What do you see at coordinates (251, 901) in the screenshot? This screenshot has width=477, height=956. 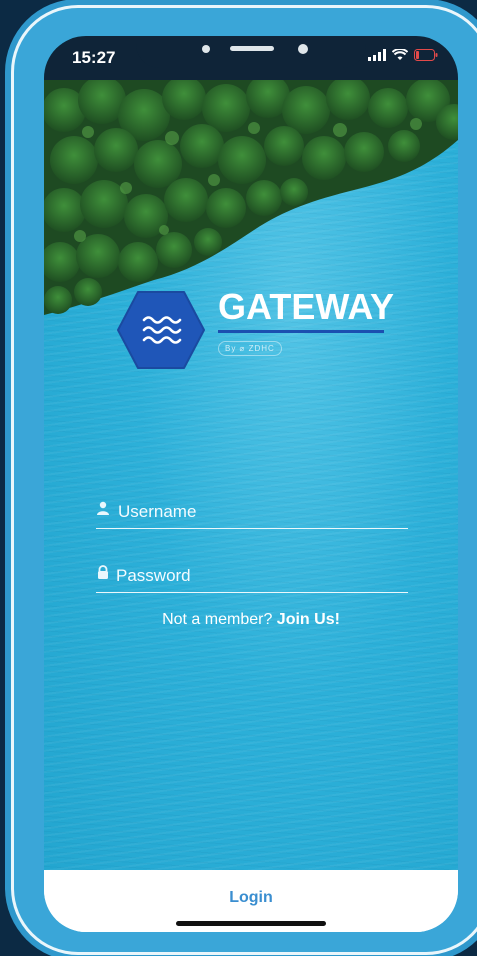 I see `login-bar: Login` at bounding box center [251, 901].